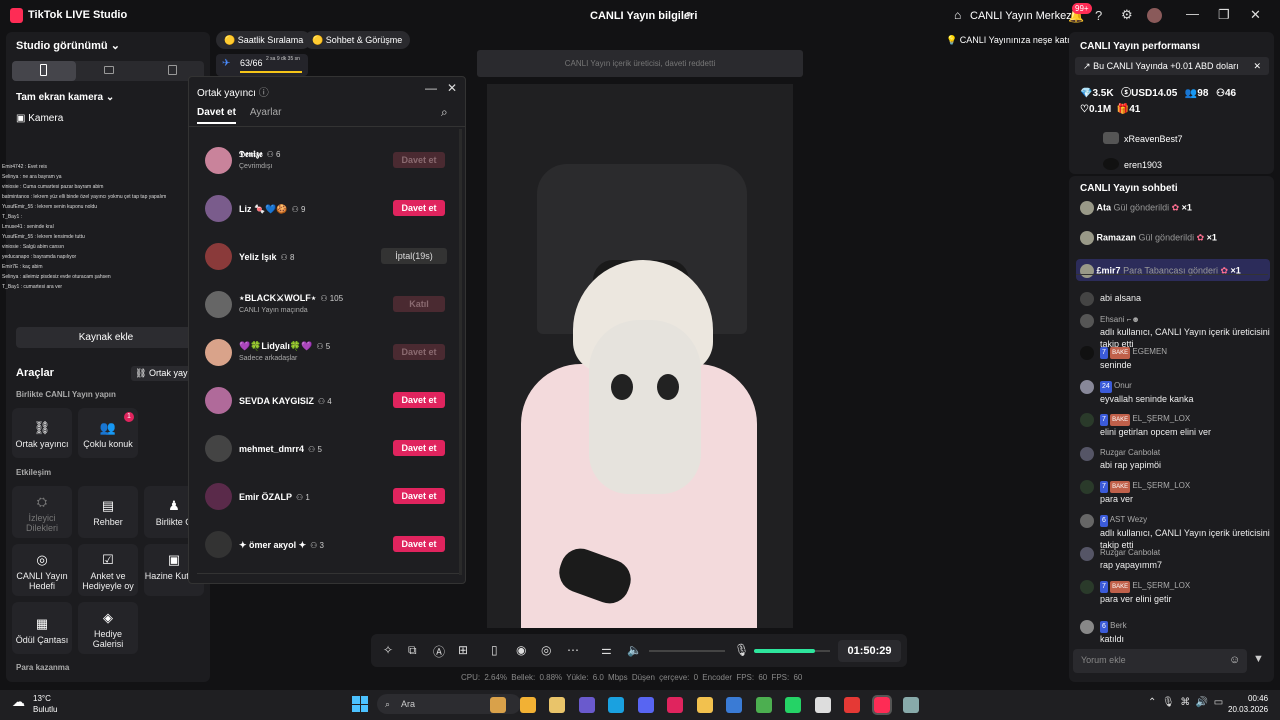  What do you see at coordinates (616, 705) in the screenshot?
I see `edge-icon` at bounding box center [616, 705].